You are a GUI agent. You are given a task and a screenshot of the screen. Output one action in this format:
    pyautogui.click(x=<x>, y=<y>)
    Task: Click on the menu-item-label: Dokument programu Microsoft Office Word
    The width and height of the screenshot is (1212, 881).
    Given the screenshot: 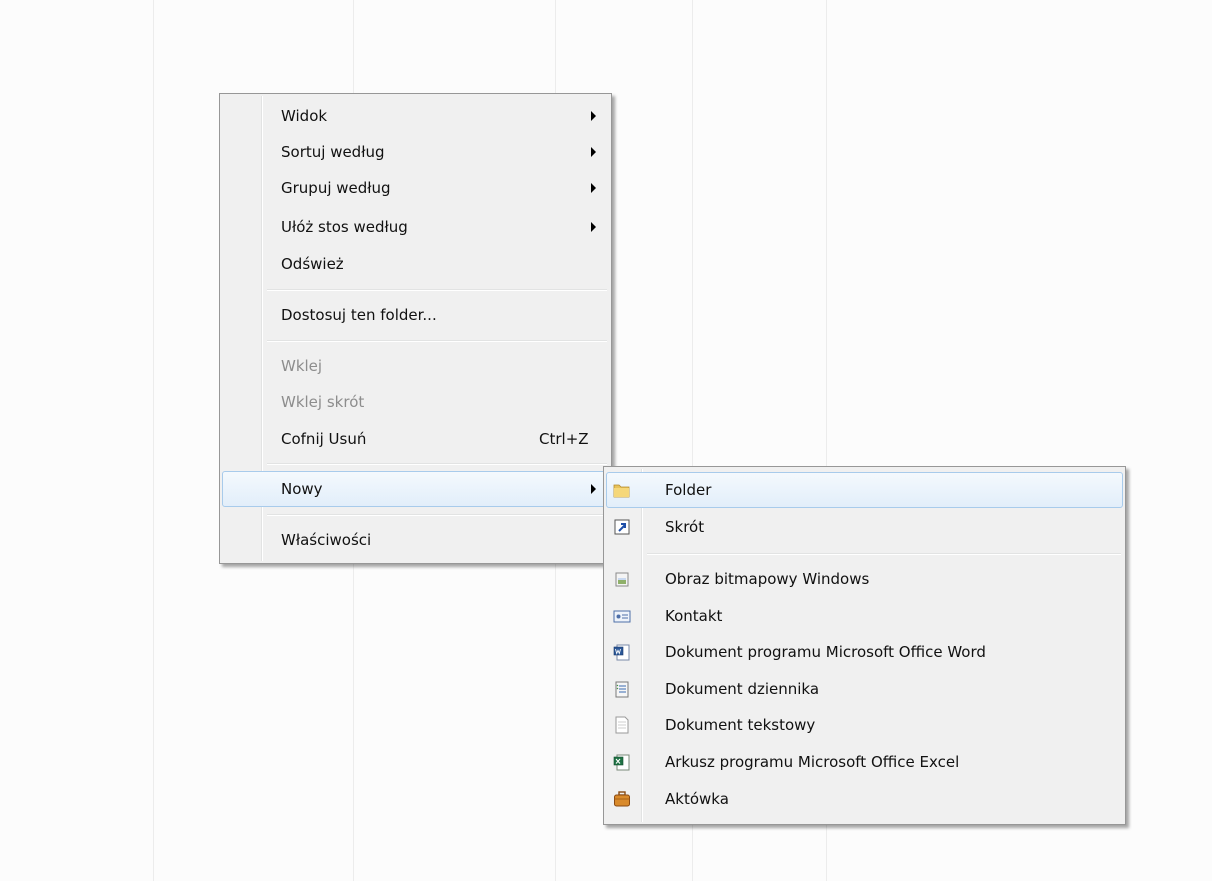 What is the action you would take?
    pyautogui.click(x=825, y=652)
    